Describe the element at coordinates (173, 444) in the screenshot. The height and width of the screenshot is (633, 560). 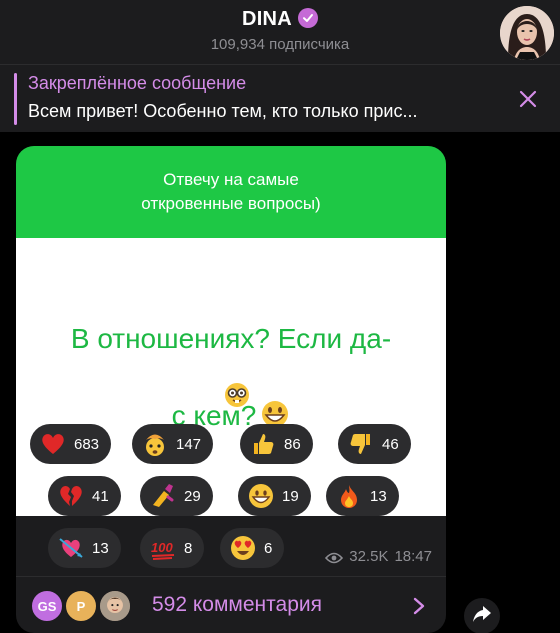
I see `reaction-exploding-head: 147` at that location.